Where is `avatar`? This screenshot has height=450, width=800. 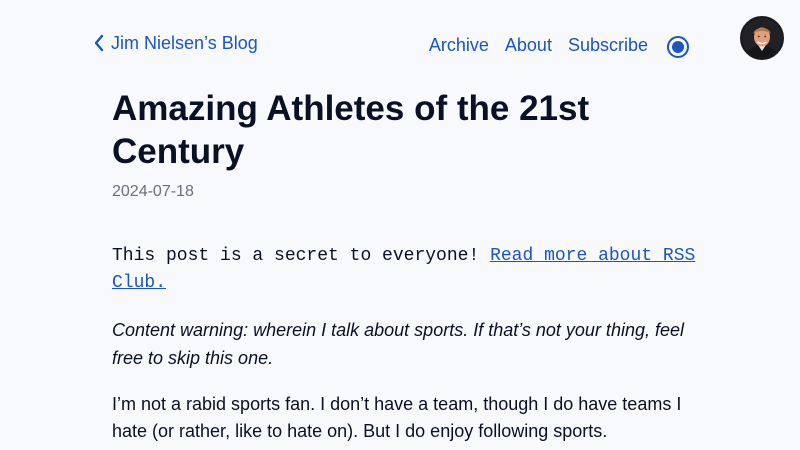
avatar is located at coordinates (762, 38).